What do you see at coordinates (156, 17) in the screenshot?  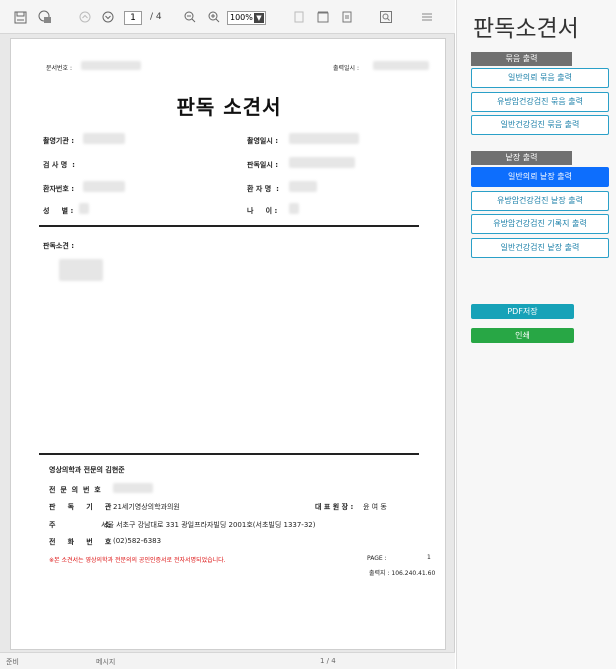 I see `page-total: / 4` at bounding box center [156, 17].